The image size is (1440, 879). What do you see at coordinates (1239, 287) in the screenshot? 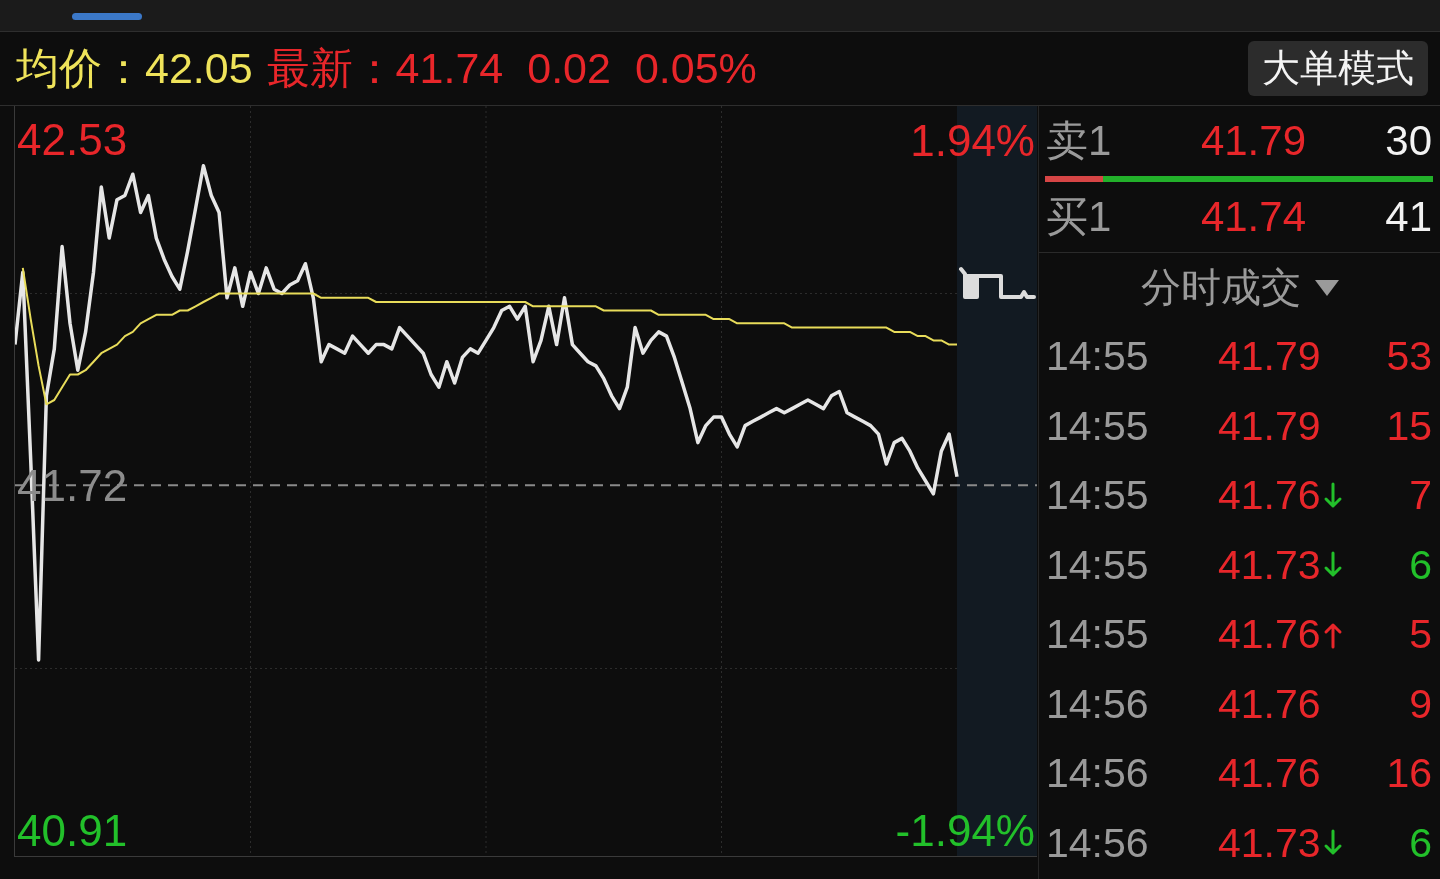
I see `trade-view-dropdown: 分时成交` at bounding box center [1239, 287].